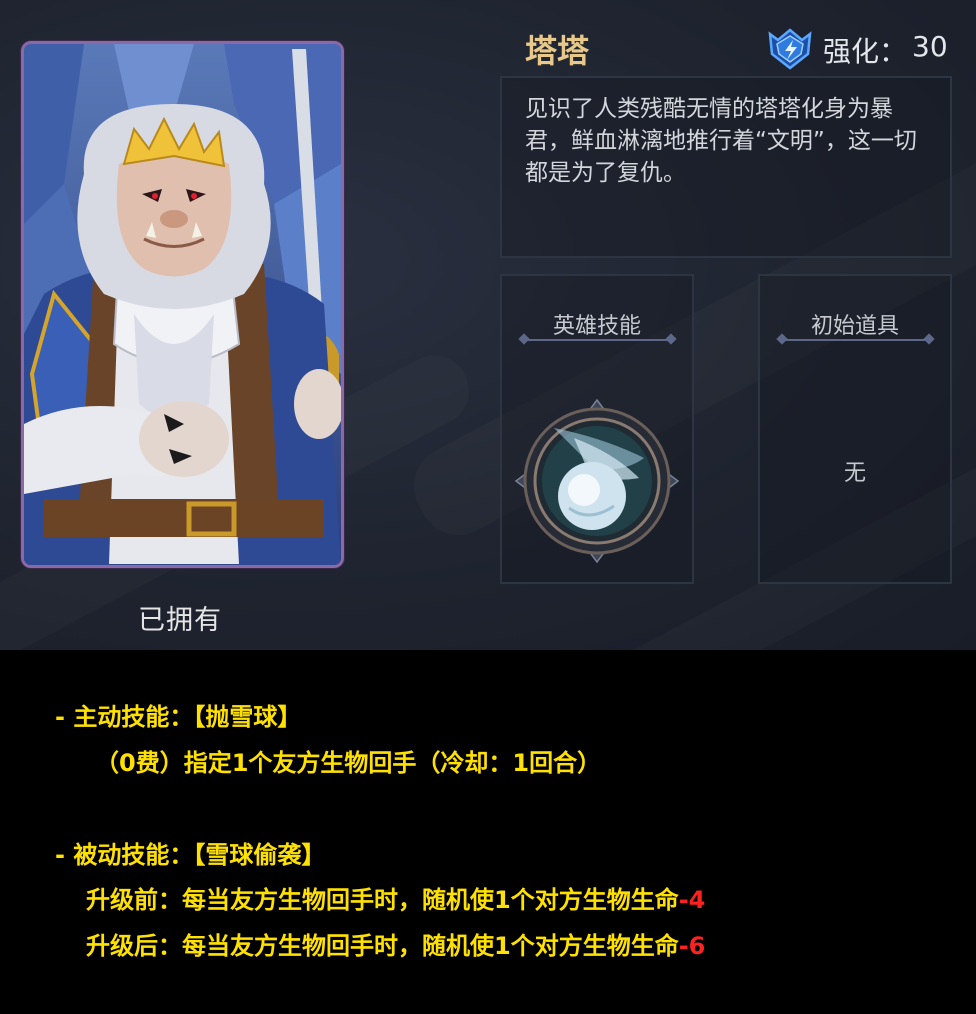 The width and height of the screenshot is (976, 1014). I want to click on enhance-label: 强化：, so click(865, 51).